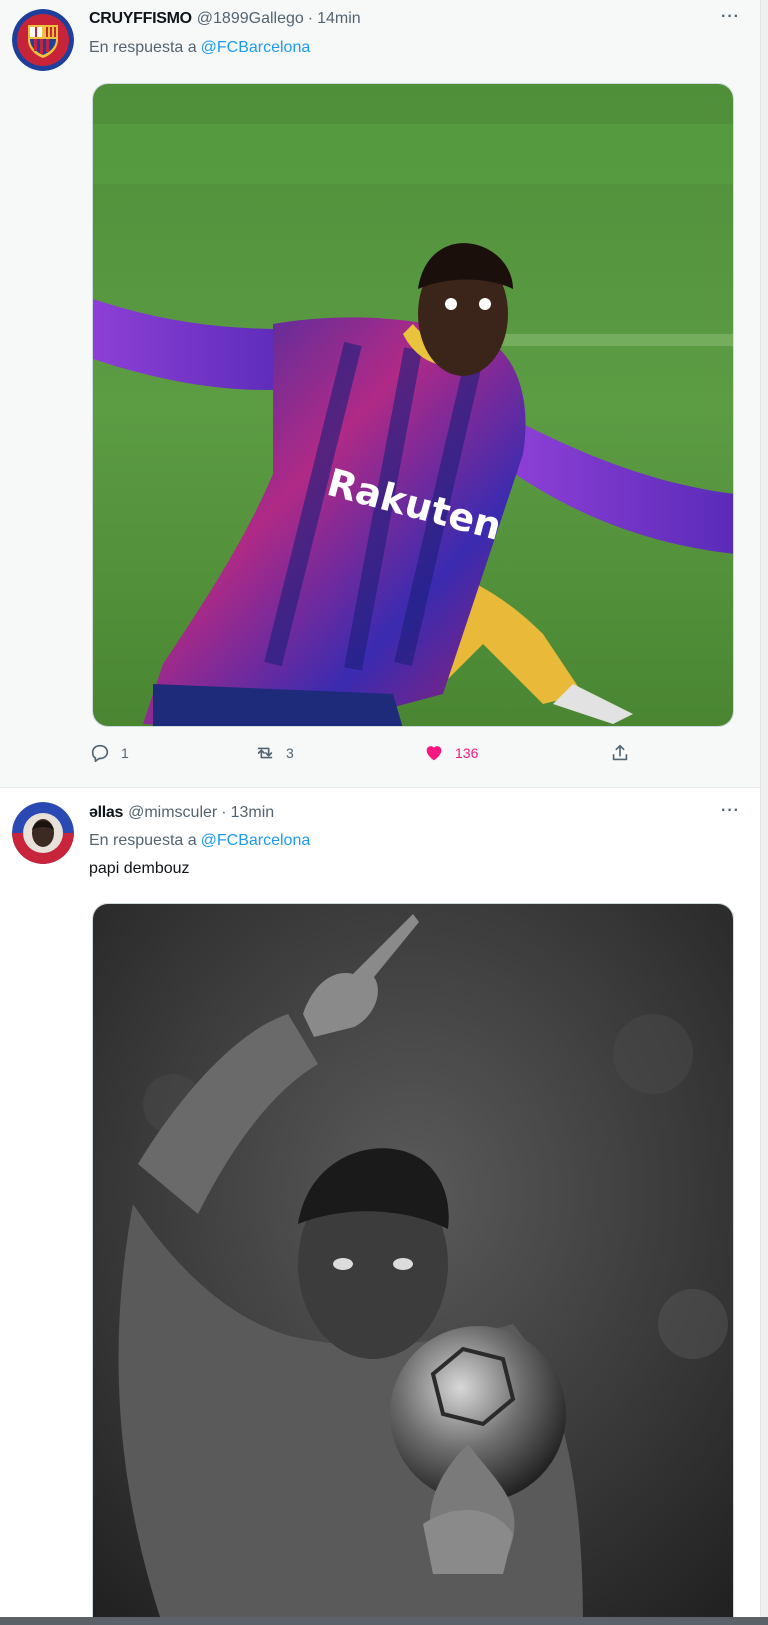  What do you see at coordinates (172, 813) in the screenshot?
I see `author-handle: @mimsculer` at bounding box center [172, 813].